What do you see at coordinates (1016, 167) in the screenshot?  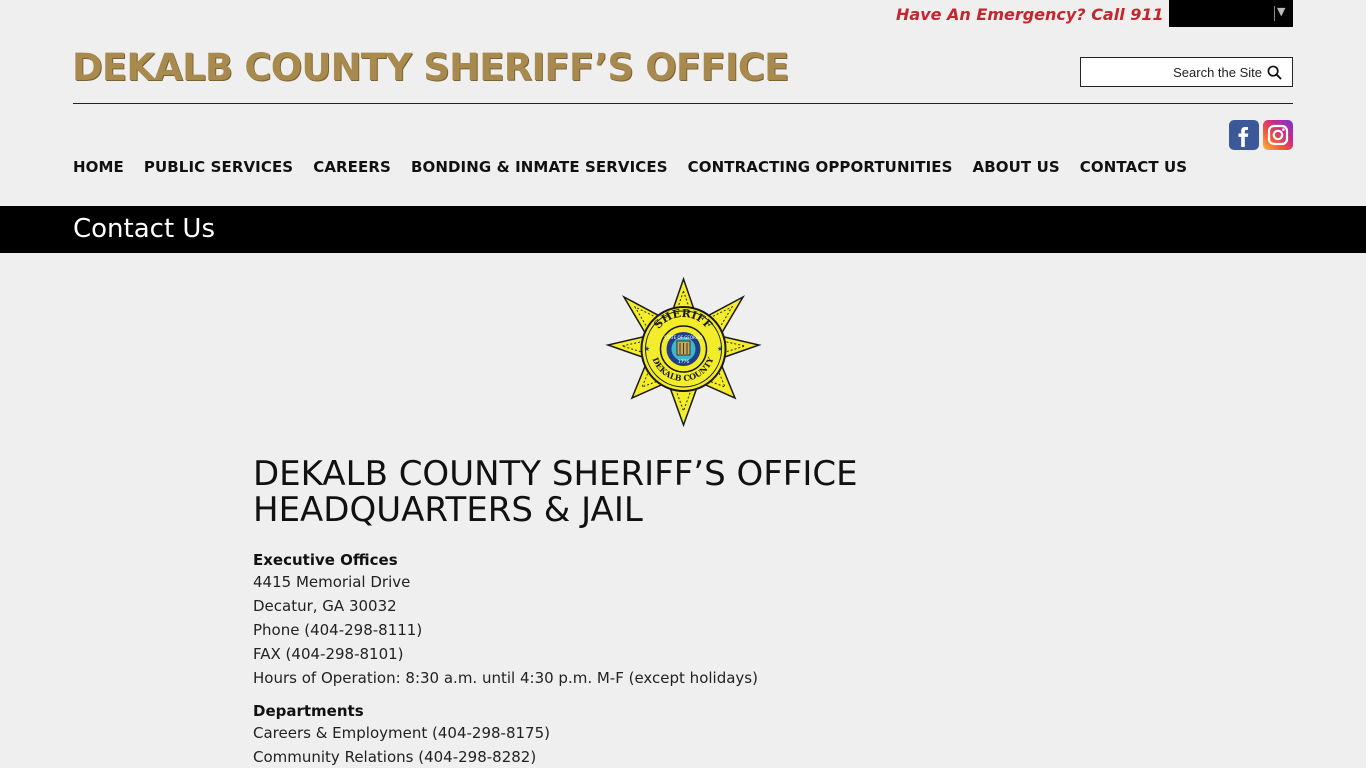 I see `nav-about-us: ABOUT US` at bounding box center [1016, 167].